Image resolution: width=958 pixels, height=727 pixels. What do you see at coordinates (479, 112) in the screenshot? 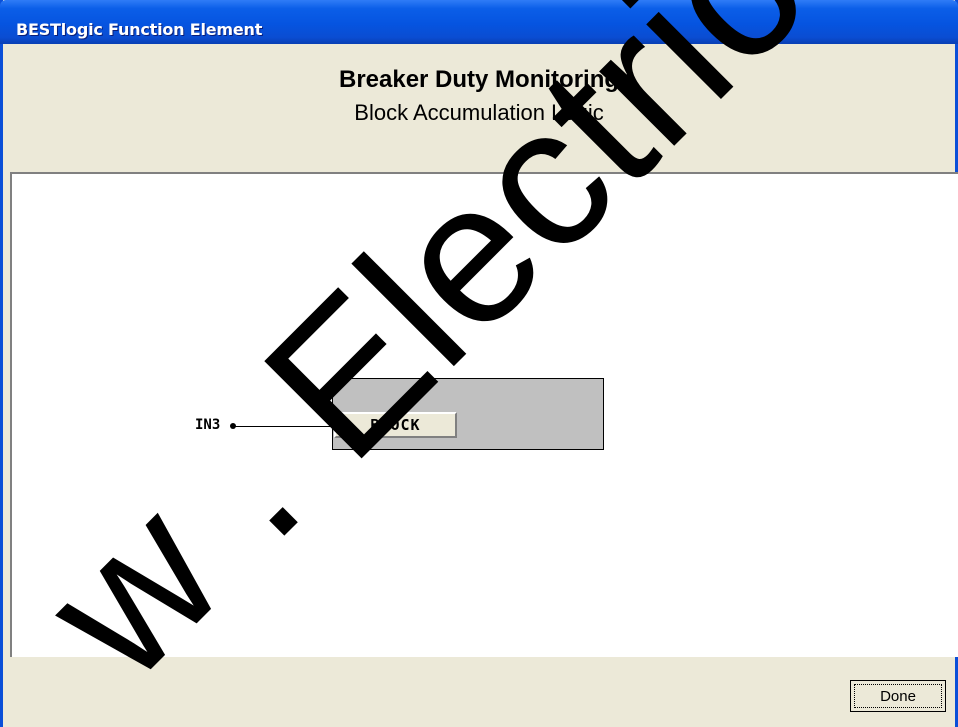
I see `header-subtitle: Block Accumulation Logic` at bounding box center [479, 112].